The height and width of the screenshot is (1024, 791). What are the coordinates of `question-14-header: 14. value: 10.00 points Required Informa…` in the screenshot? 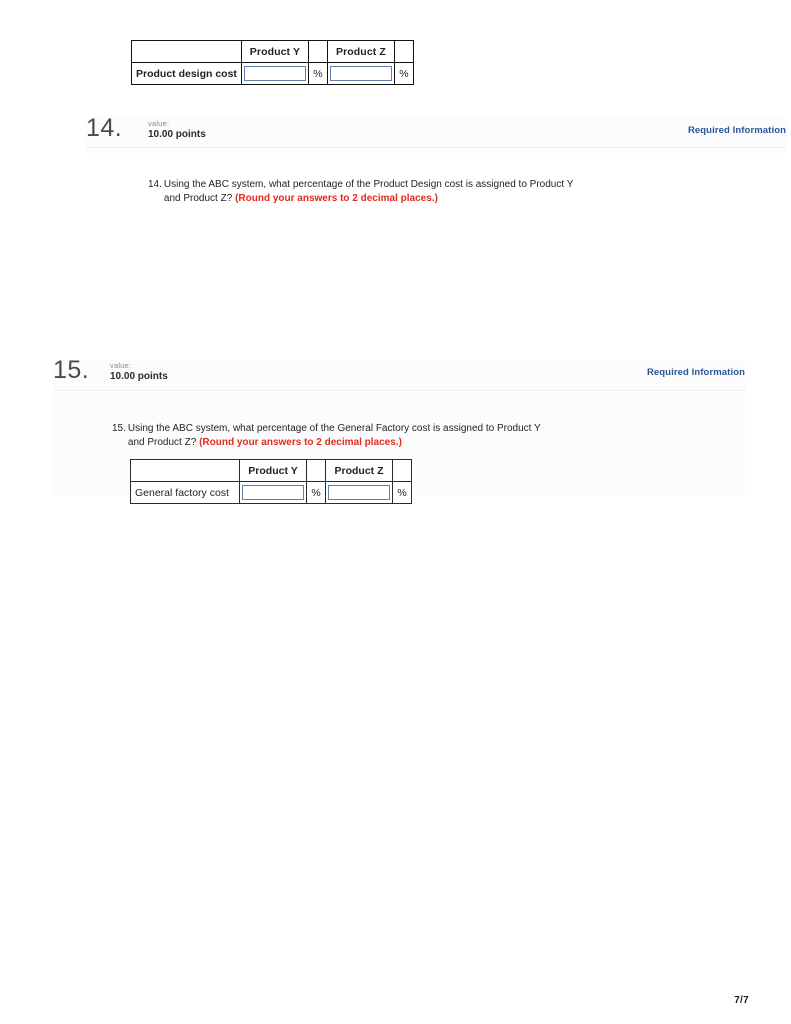 It's located at (436, 132).